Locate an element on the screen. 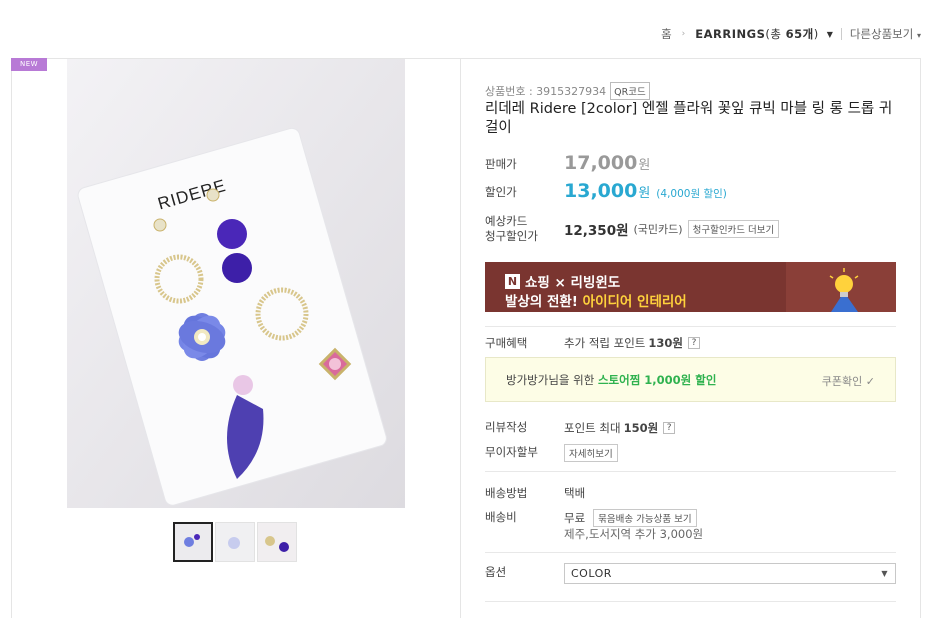 The width and height of the screenshot is (927, 618). qr-code-button: QR코드 is located at coordinates (630, 91).